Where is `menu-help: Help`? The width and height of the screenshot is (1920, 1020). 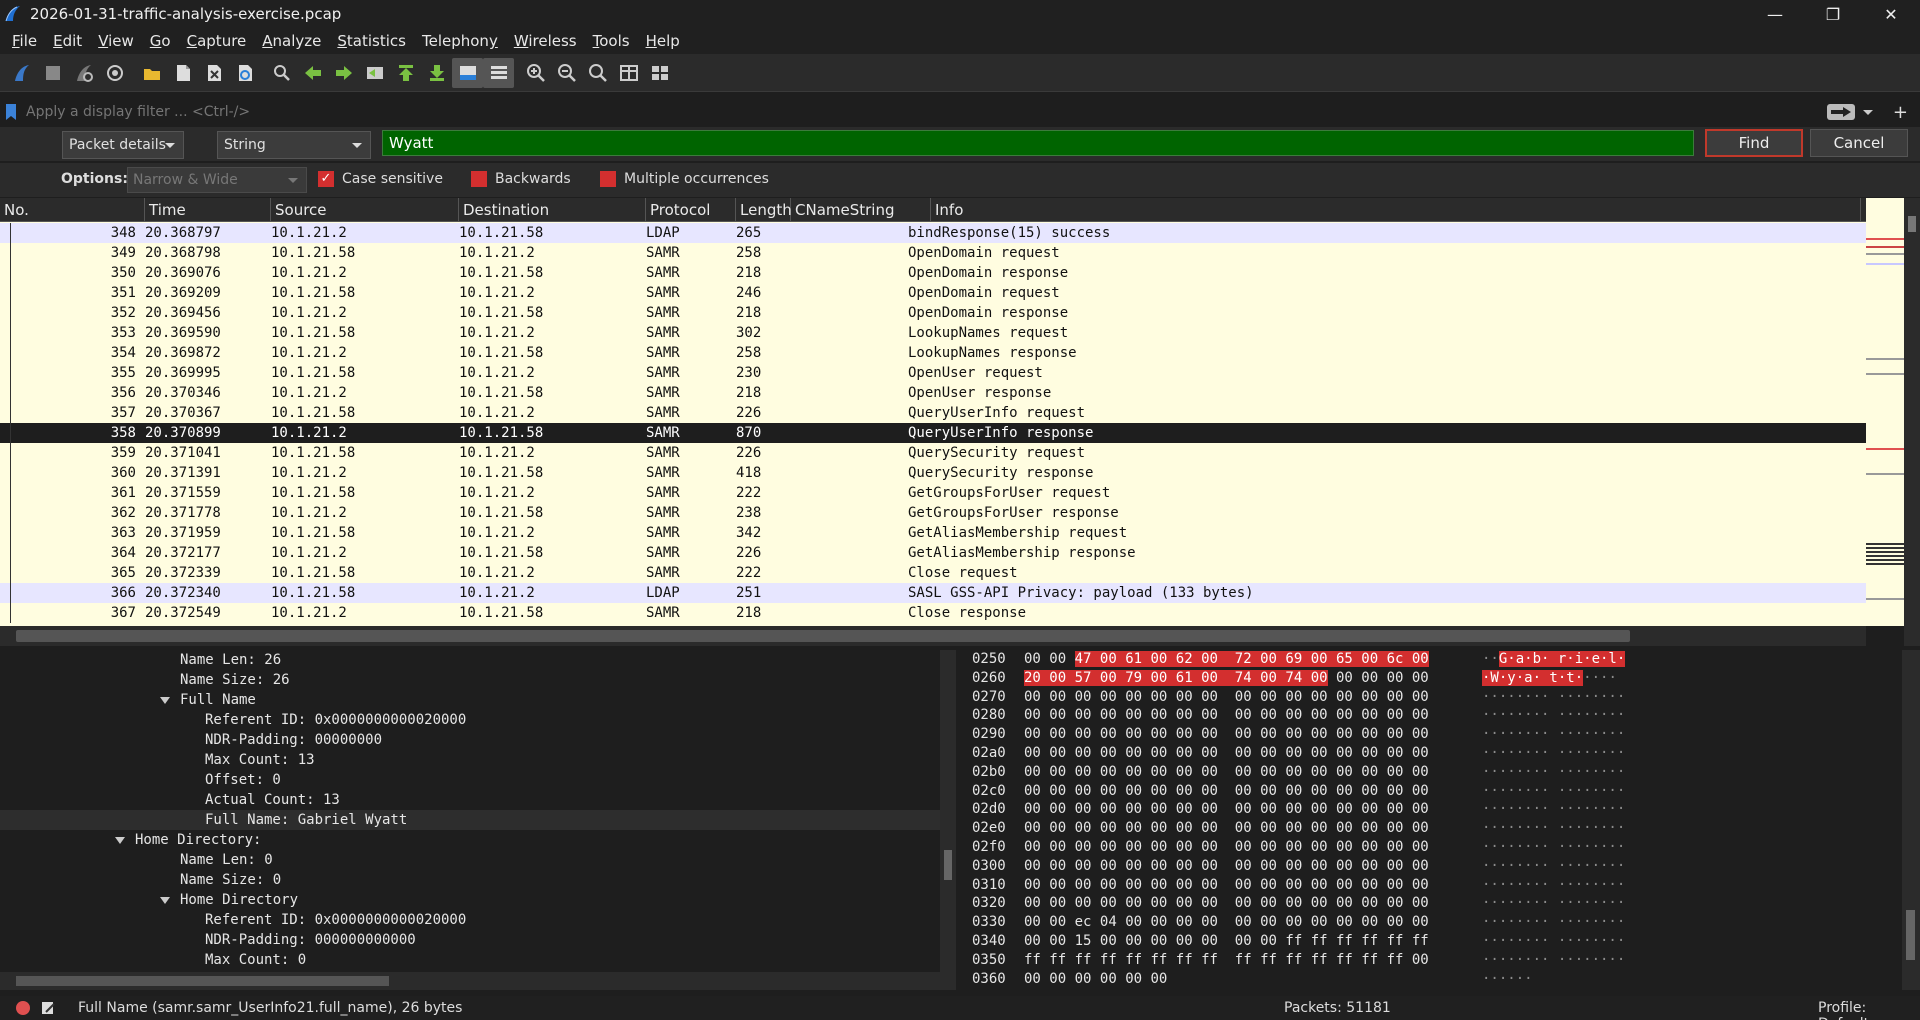
menu-help: Help is located at coordinates (663, 41).